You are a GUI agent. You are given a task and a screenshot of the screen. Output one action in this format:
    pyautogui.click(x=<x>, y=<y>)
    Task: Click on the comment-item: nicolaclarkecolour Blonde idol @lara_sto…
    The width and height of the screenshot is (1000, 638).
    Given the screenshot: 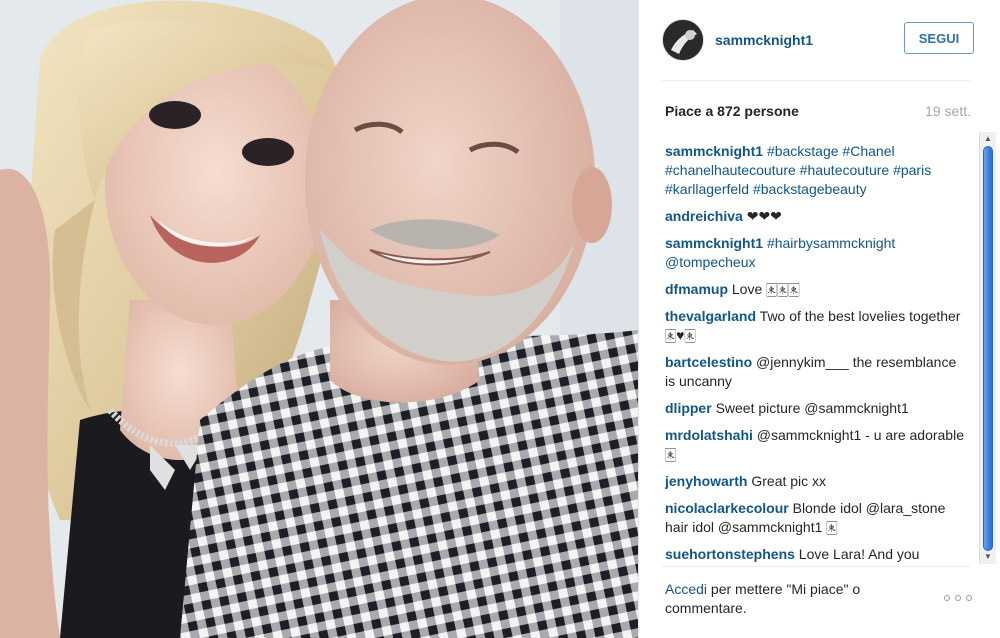 What is the action you would take?
    pyautogui.click(x=815, y=518)
    